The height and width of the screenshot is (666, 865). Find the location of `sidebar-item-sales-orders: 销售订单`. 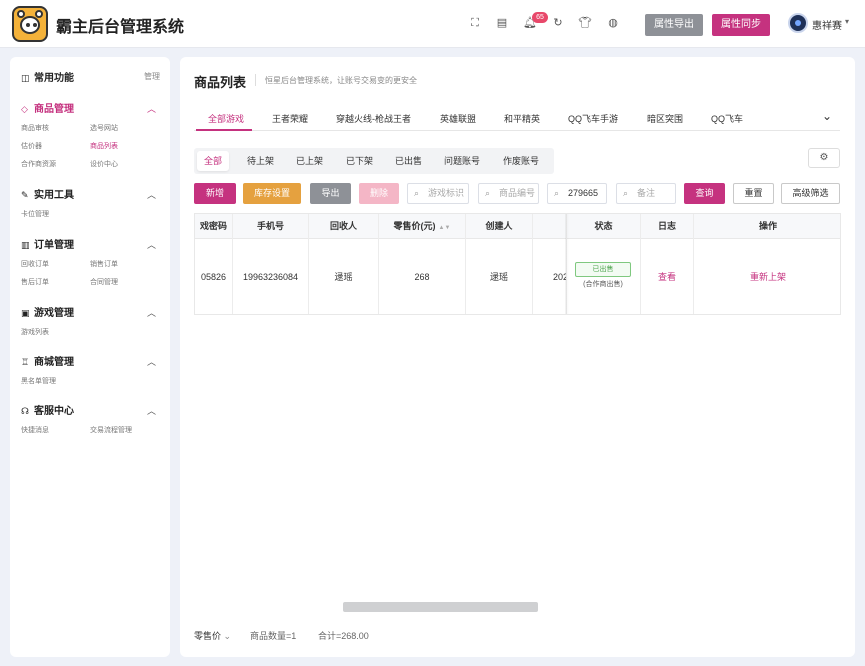

sidebar-item-sales-orders: 销售订单 is located at coordinates (104, 264).